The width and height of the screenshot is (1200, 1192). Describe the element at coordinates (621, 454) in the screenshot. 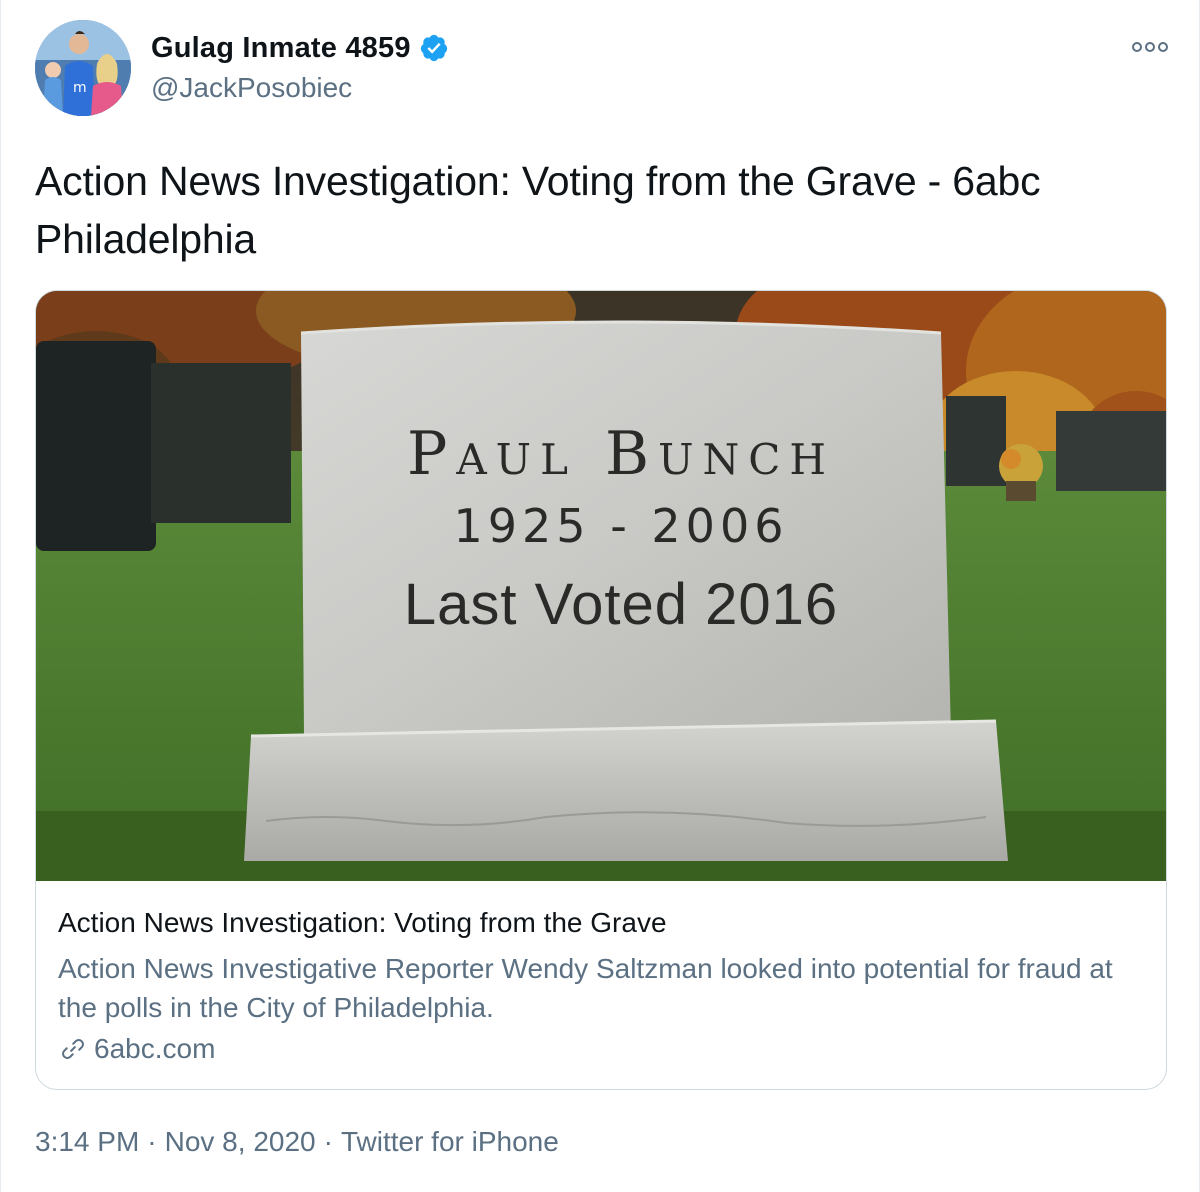

I see `tombstone-name: Paul Bunch` at that location.